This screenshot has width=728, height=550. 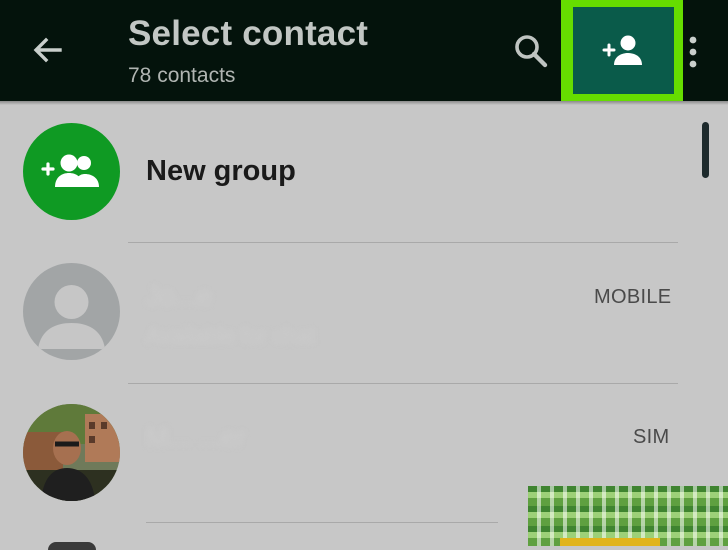 What do you see at coordinates (610, 542) in the screenshot?
I see `watermark-bar` at bounding box center [610, 542].